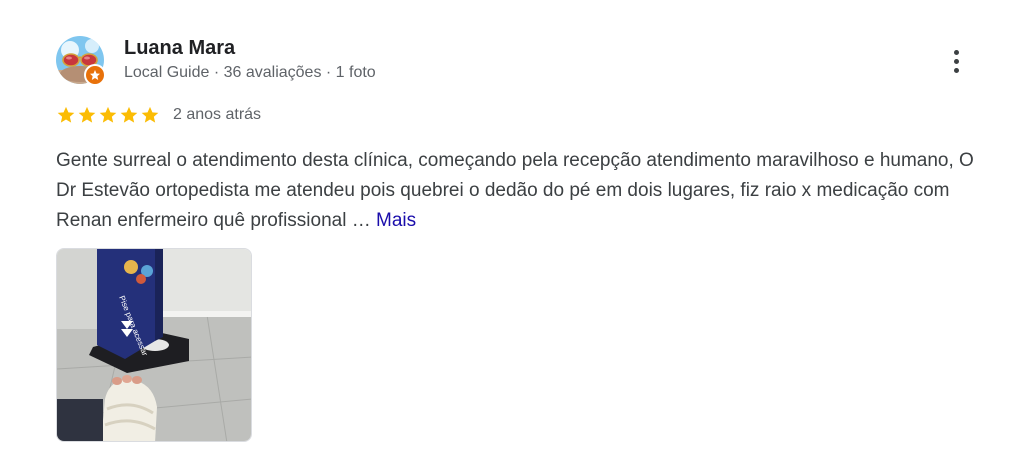  What do you see at coordinates (179, 48) in the screenshot?
I see `author-name: Luana Mara` at bounding box center [179, 48].